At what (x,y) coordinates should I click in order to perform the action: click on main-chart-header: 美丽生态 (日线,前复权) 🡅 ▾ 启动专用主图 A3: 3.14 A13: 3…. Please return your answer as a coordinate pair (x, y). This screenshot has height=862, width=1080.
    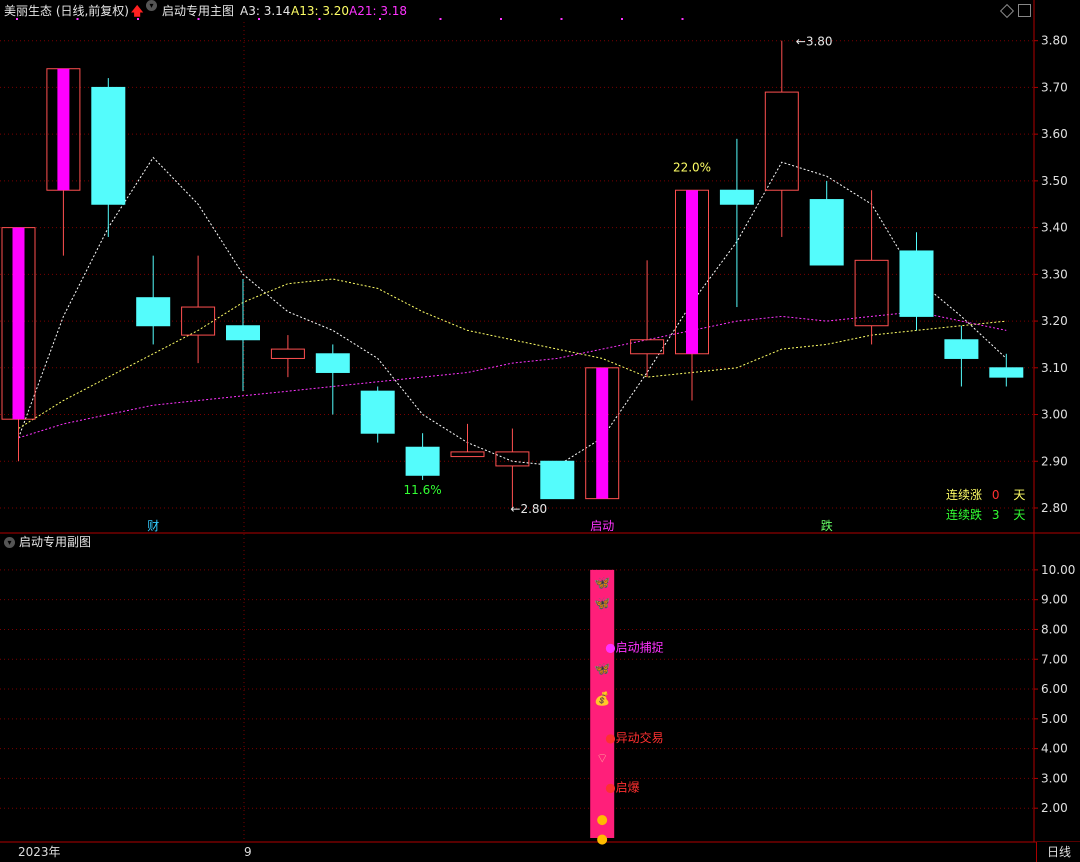
    Looking at the image, I should click on (517, 11).